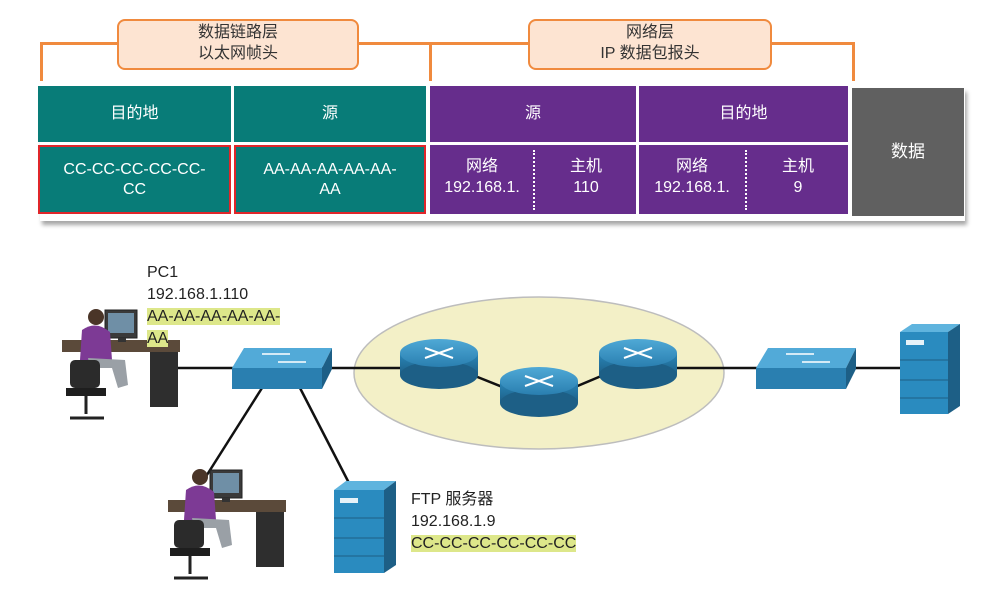 Image resolution: width=999 pixels, height=598 pixels. Describe the element at coordinates (930, 369) in the screenshot. I see `server-icon` at that location.